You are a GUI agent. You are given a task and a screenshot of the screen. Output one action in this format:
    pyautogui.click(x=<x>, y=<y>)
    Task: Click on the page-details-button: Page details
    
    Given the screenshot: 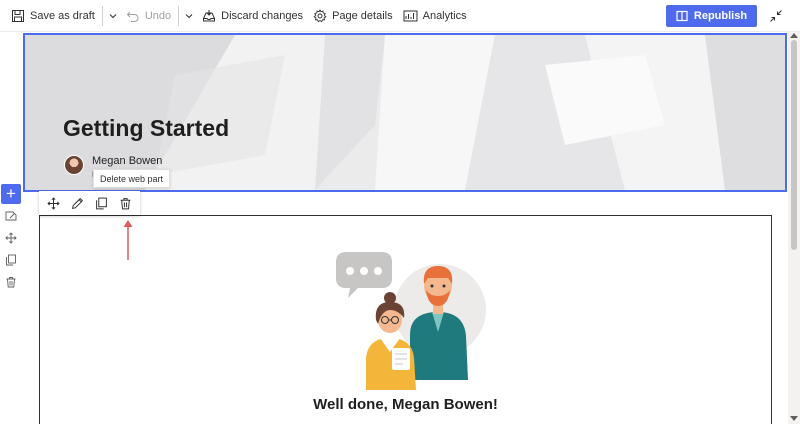 What is the action you would take?
    pyautogui.click(x=353, y=16)
    